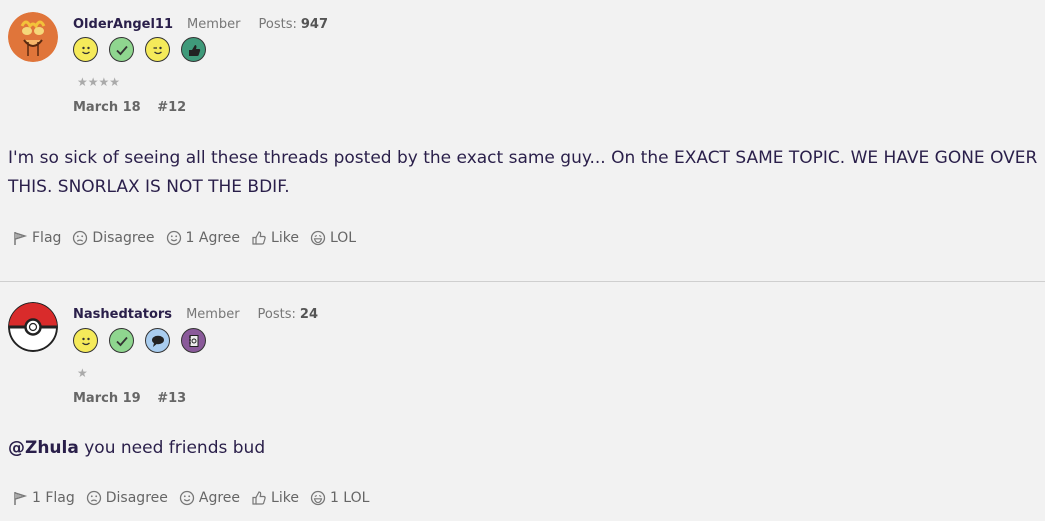 This screenshot has height=521, width=1045. What do you see at coordinates (213, 238) in the screenshot?
I see `agree-label: 1 Agree` at bounding box center [213, 238].